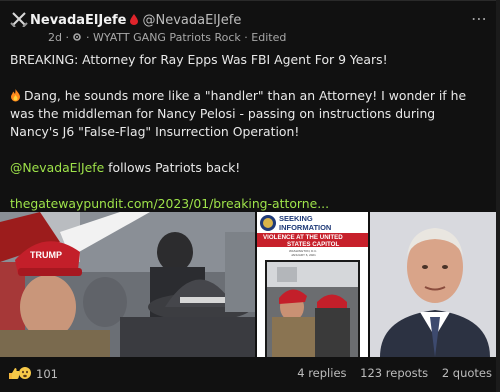 This screenshot has height=392, width=500. What do you see at coordinates (467, 373) in the screenshot?
I see `quotes-count: 2 quotes` at bounding box center [467, 373].